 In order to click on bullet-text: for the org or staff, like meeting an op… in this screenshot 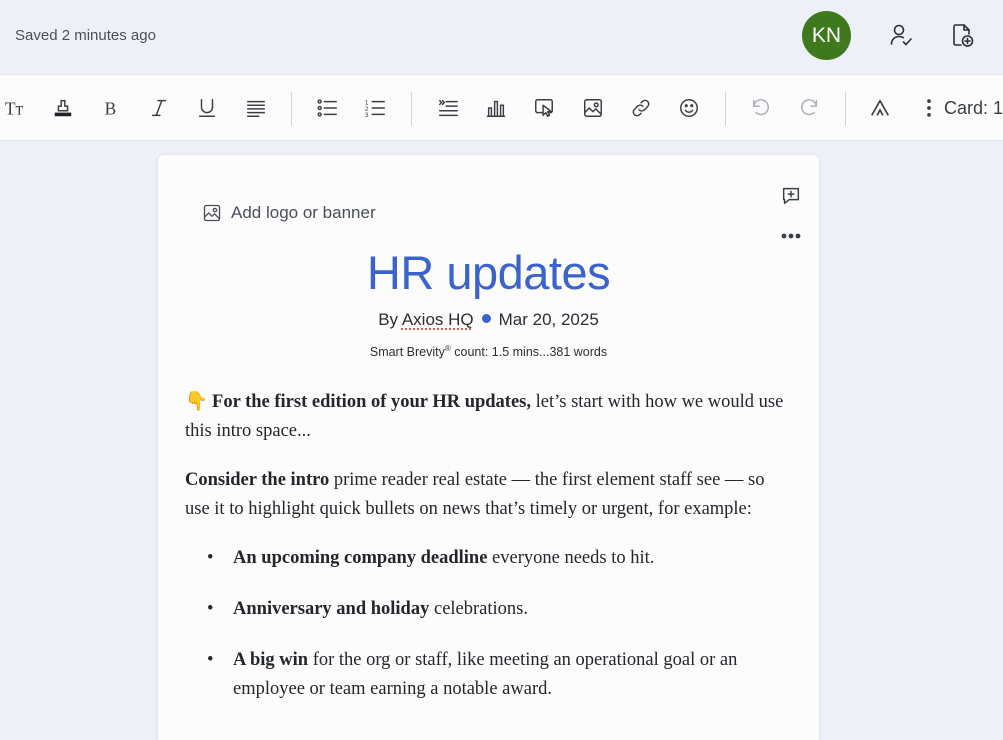, I will do `click(485, 674)`.